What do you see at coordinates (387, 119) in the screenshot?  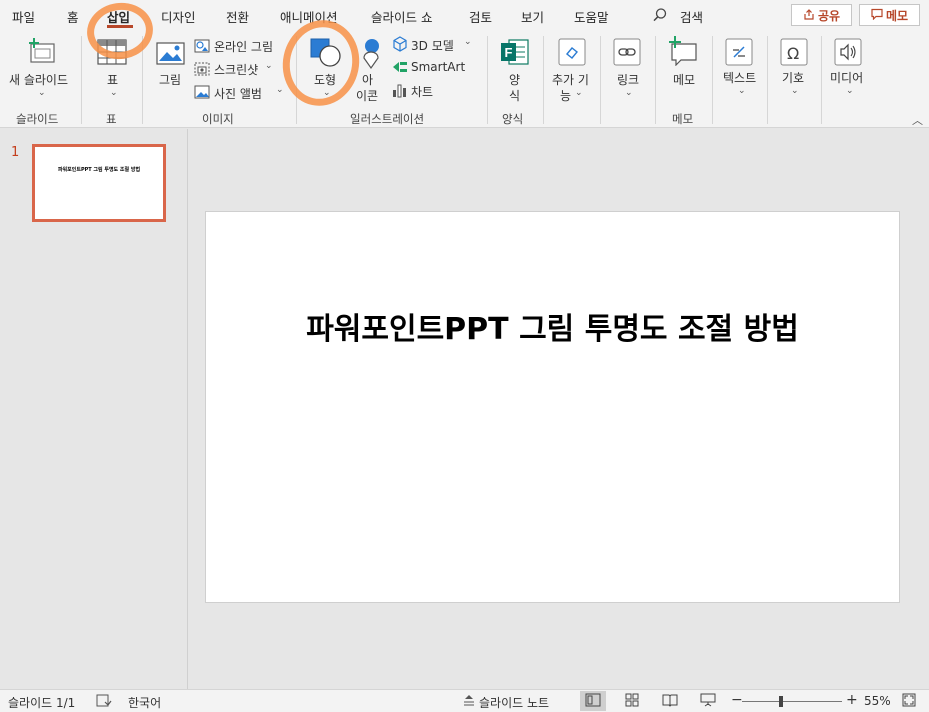 I see `group-label-illustrations: 일러스트레이션` at bounding box center [387, 119].